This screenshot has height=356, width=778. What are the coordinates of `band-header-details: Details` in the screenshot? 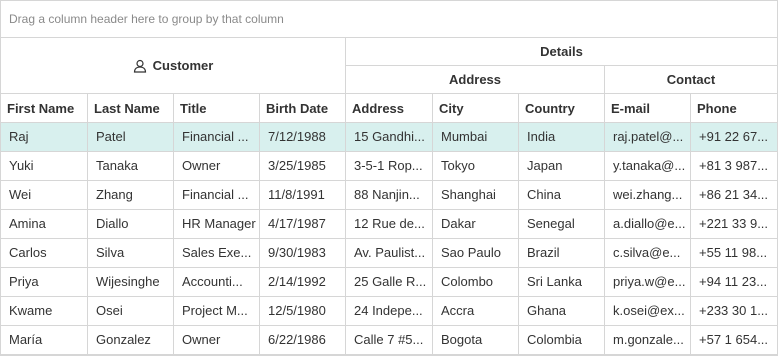 It's located at (561, 52).